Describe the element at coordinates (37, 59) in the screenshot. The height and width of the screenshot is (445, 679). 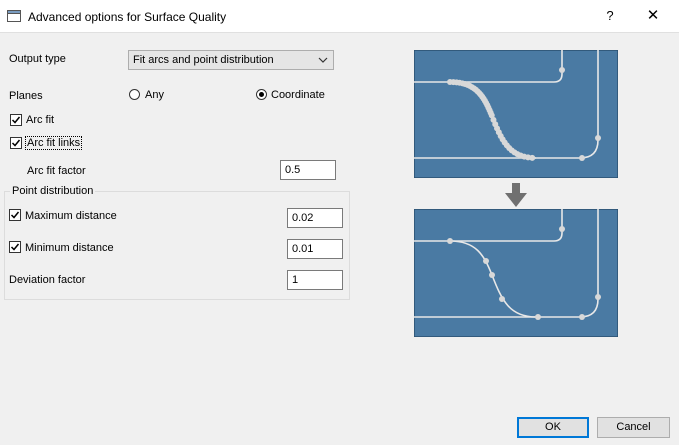
I see `output-type-label: Output type` at that location.